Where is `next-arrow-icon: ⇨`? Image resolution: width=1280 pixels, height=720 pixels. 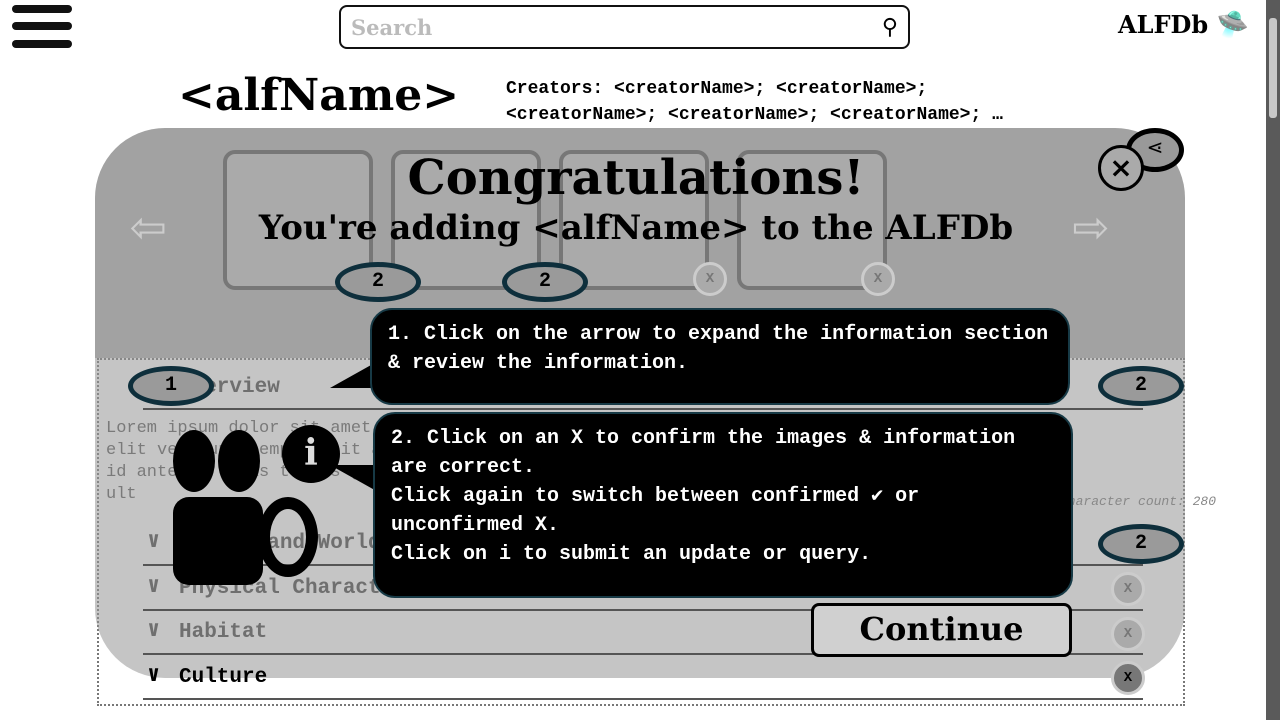 next-arrow-icon: ⇨ is located at coordinates (1090, 227).